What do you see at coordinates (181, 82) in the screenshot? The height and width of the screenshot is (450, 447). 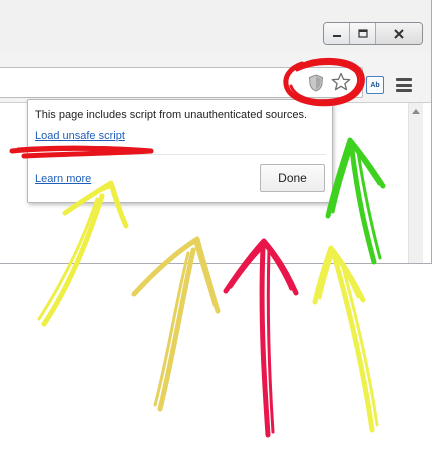 I see `address-bar` at bounding box center [181, 82].